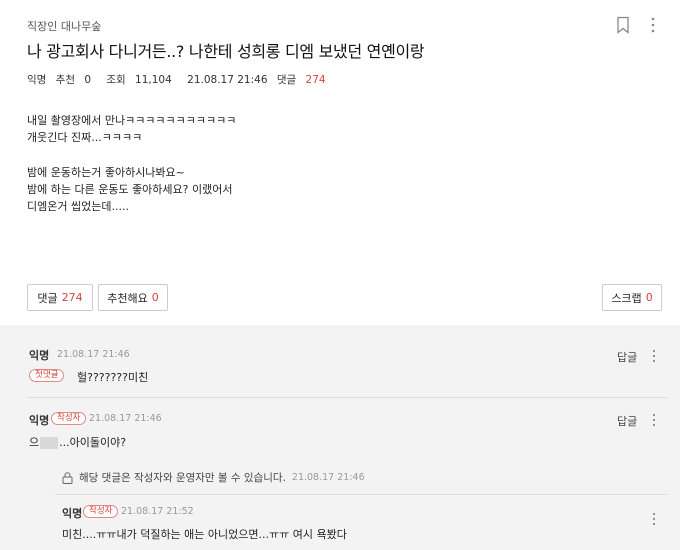 The height and width of the screenshot is (550, 680). Describe the element at coordinates (649, 297) in the screenshot. I see `scrap-button-count: 0` at that location.